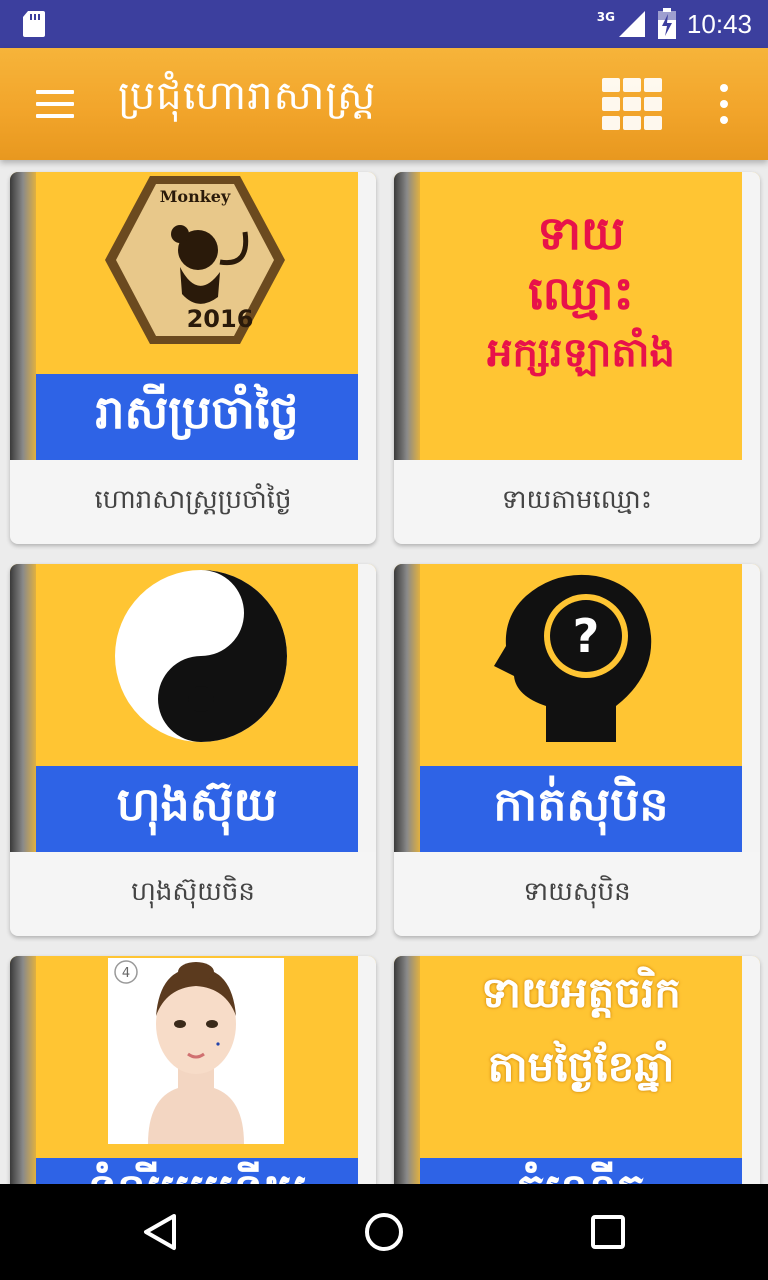  I want to click on card-dream-reading: ? កាត់សុបិន ទាយសុបិន, so click(577, 750).